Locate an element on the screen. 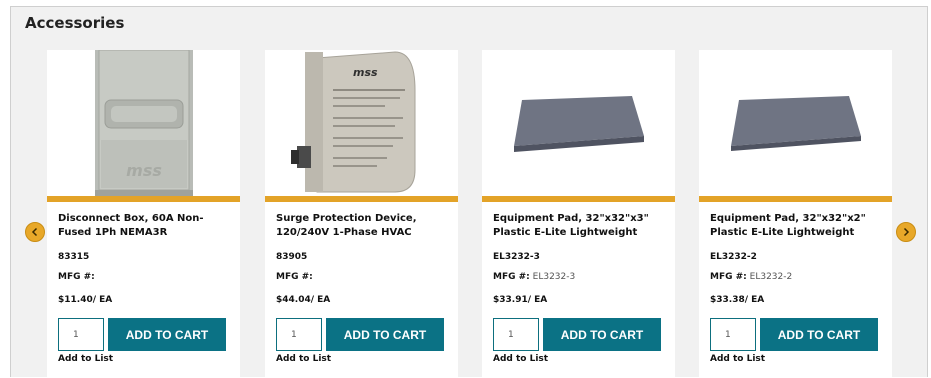 The width and height of the screenshot is (931, 378). carousel-next-button is located at coordinates (906, 232).